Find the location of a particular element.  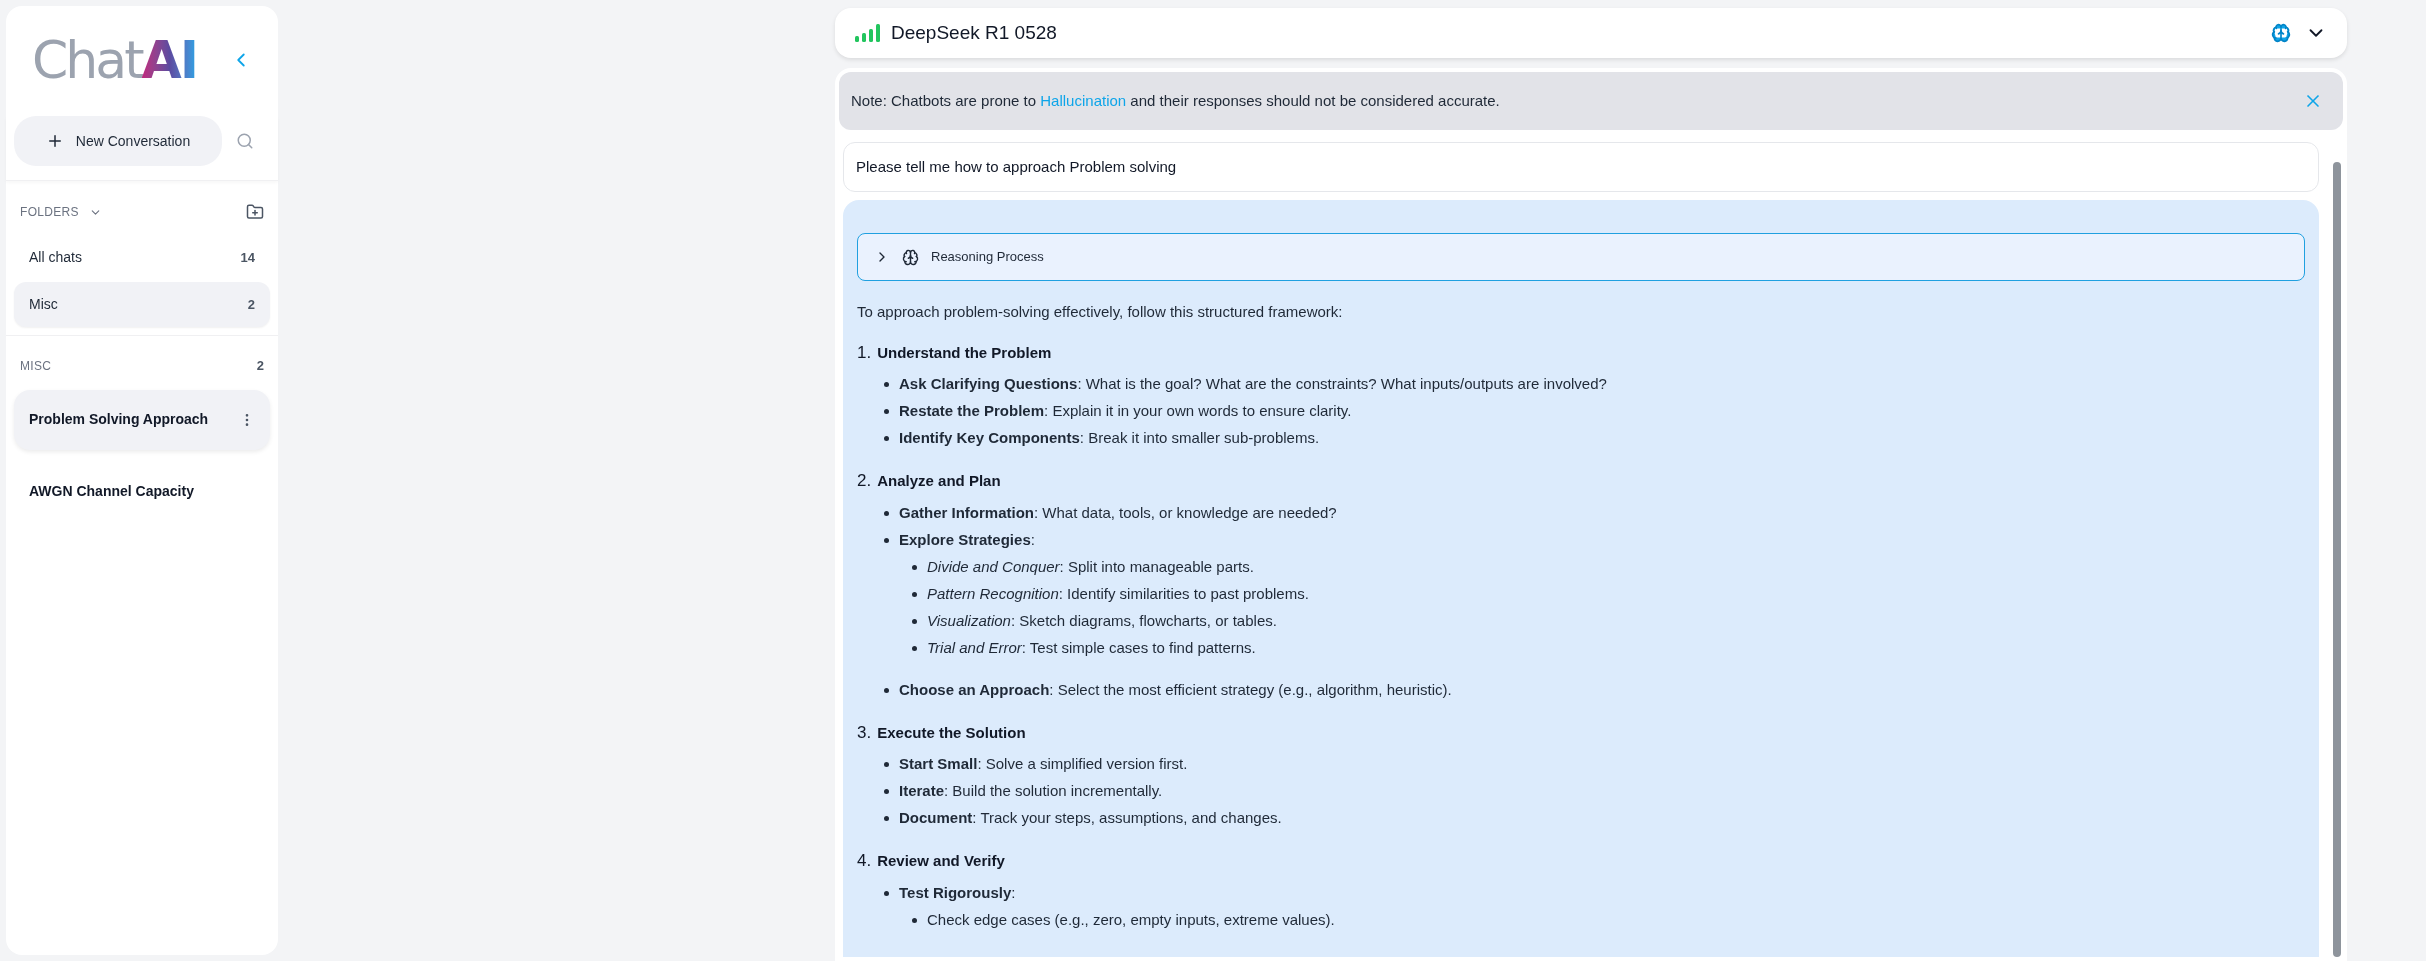

new-conversation-button: New Conversation is located at coordinates (118, 141).